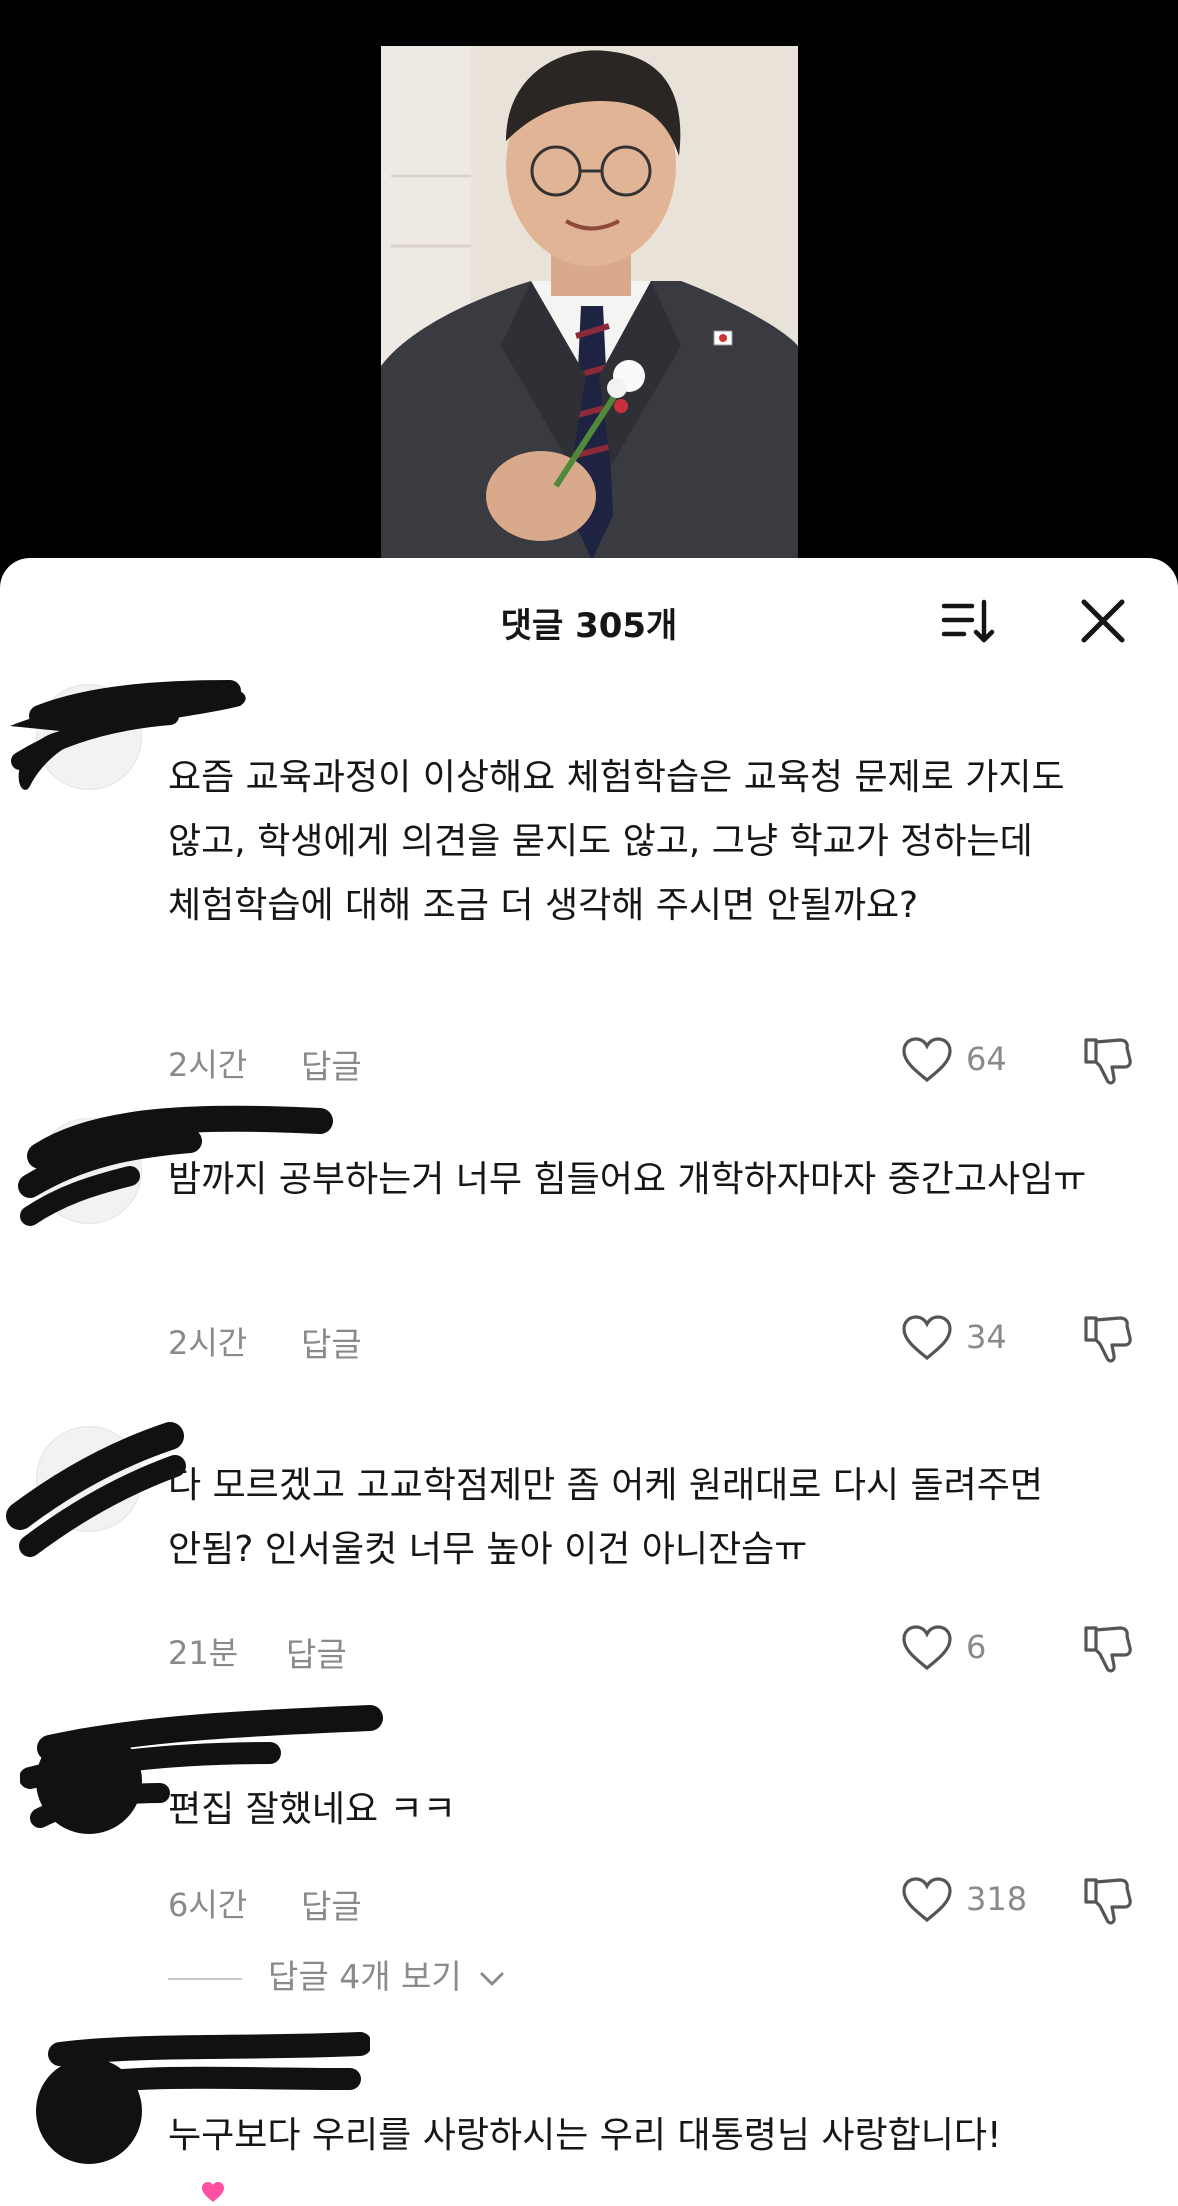  I want to click on comments-count-title: 댓글 305개, so click(589, 626).